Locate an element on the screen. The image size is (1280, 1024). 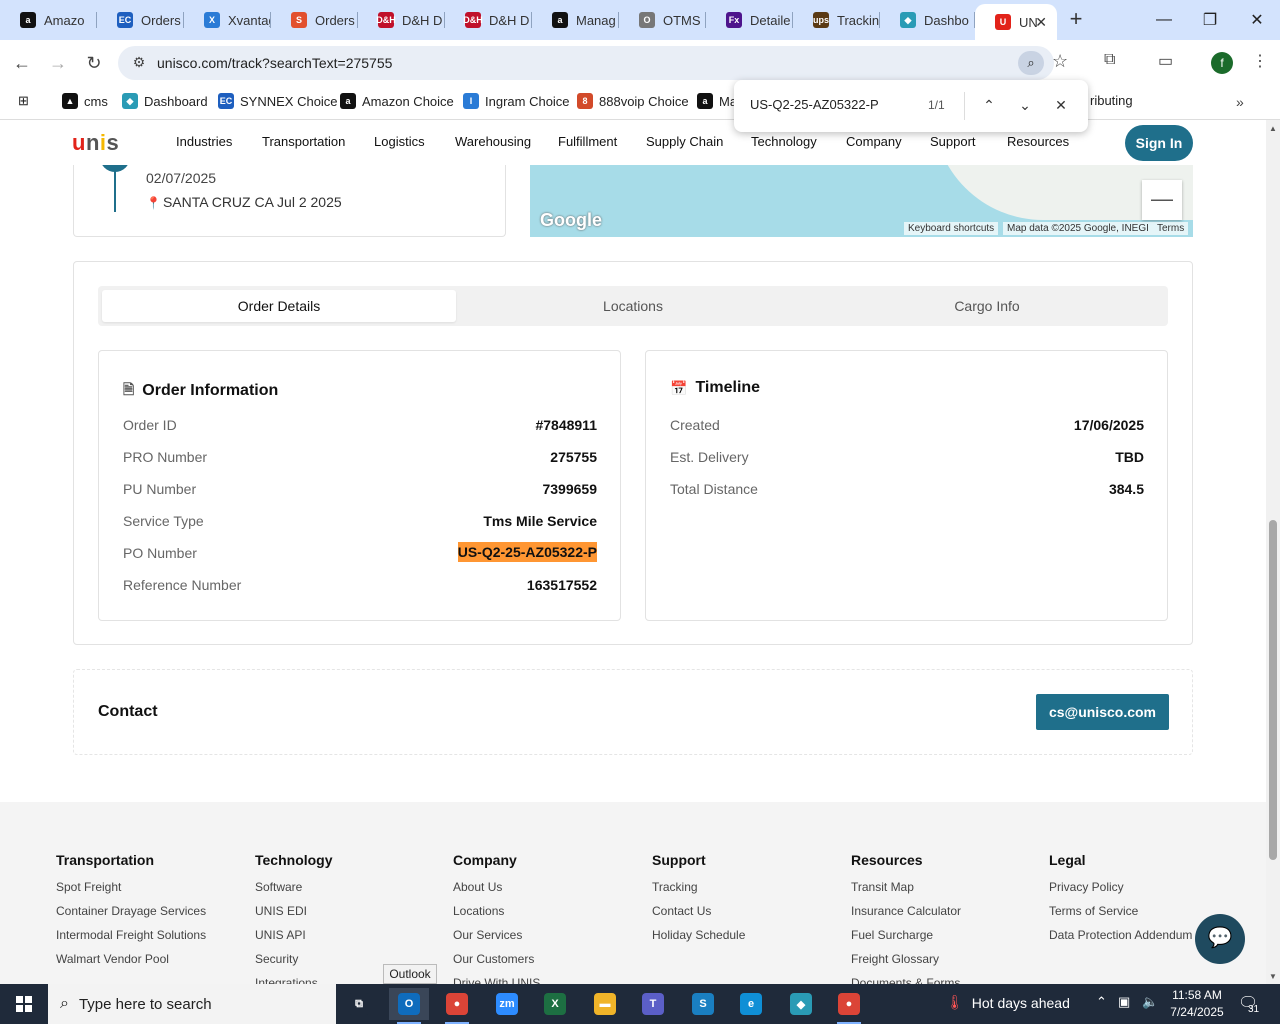
nav-fulfillment: Fulfillment is located at coordinates (587, 141).